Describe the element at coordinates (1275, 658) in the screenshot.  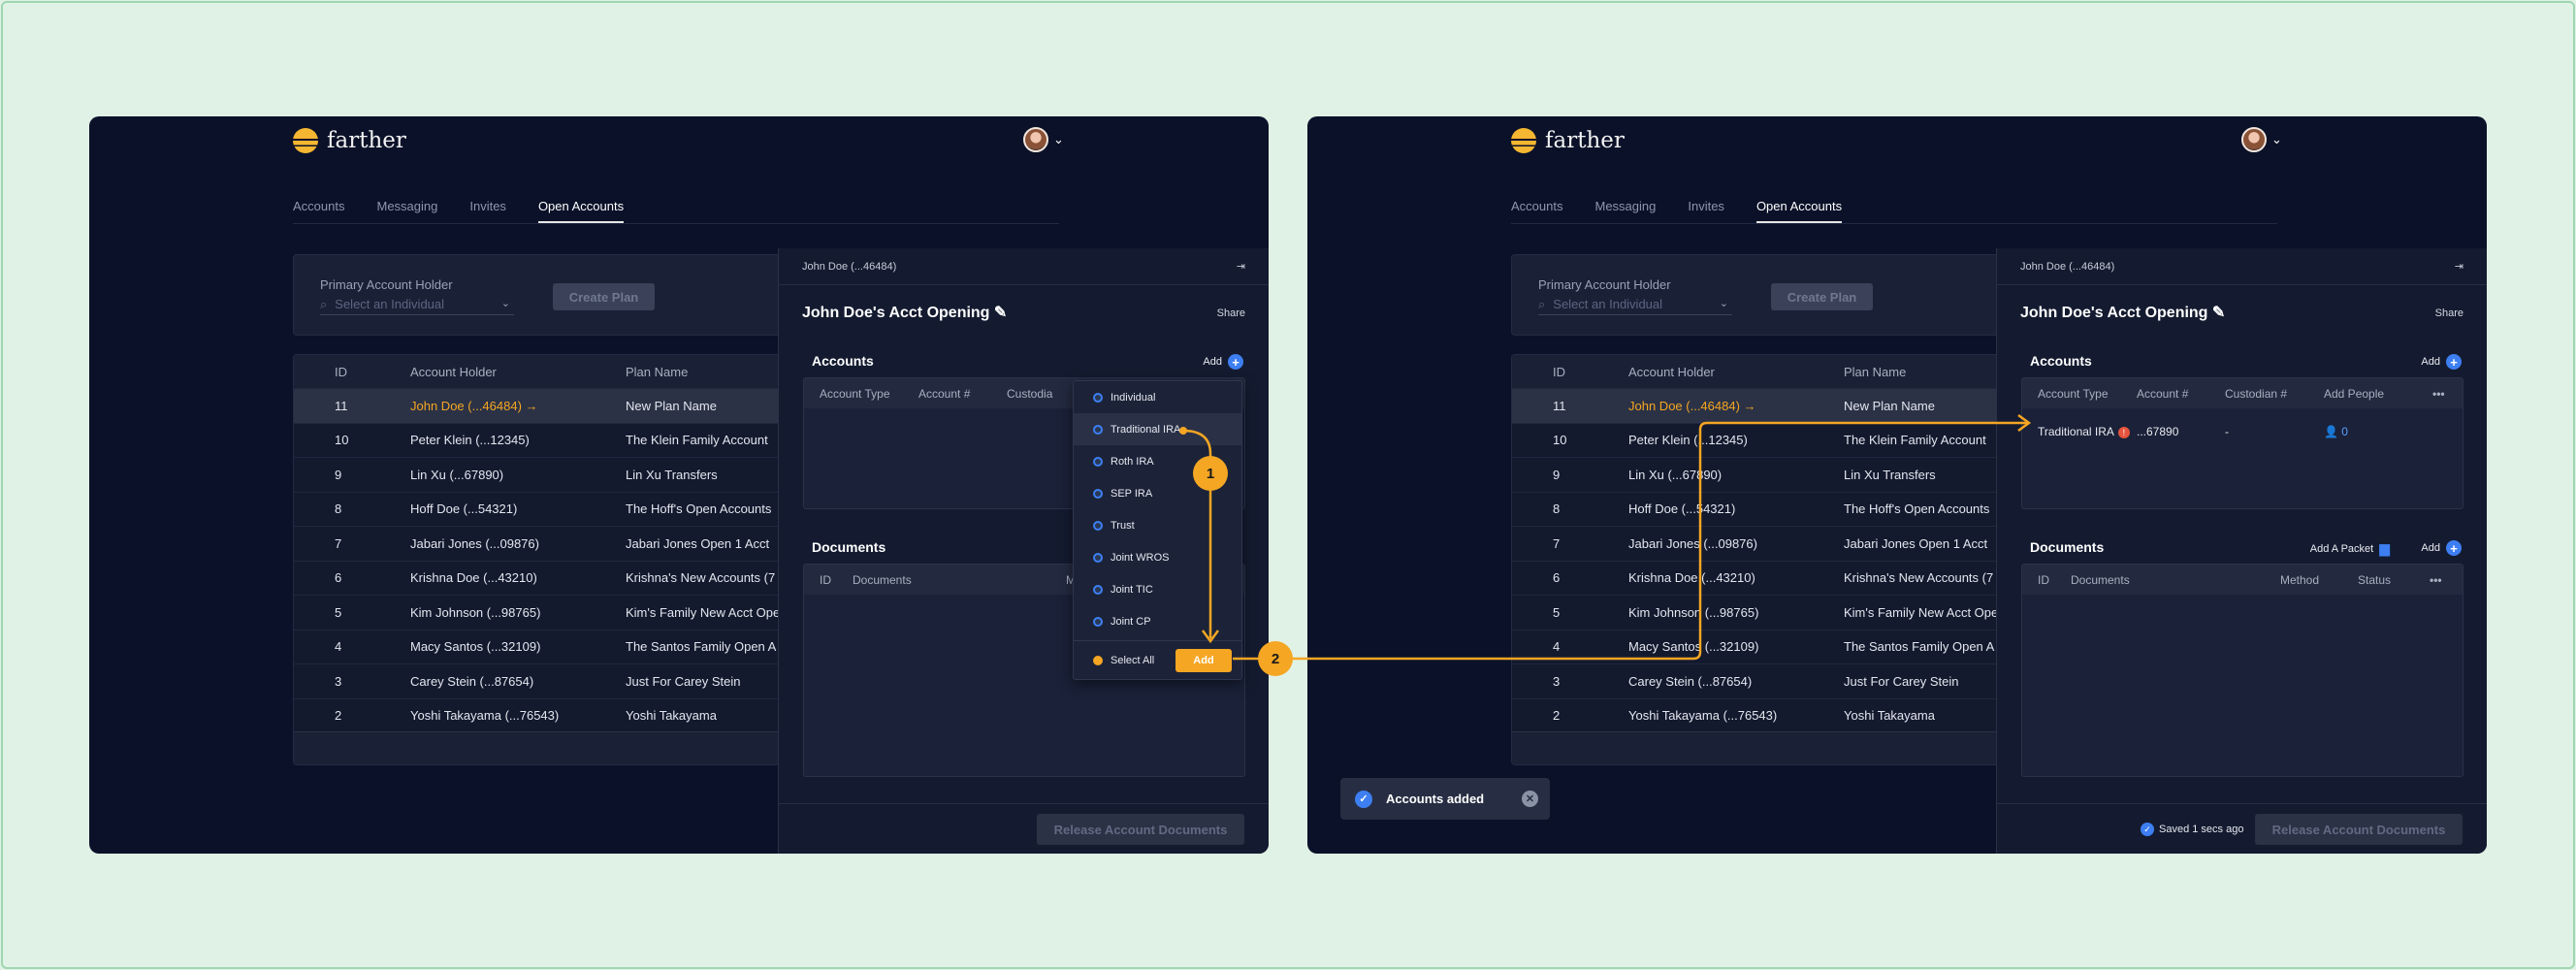
I see `step-badge-2: 2` at that location.